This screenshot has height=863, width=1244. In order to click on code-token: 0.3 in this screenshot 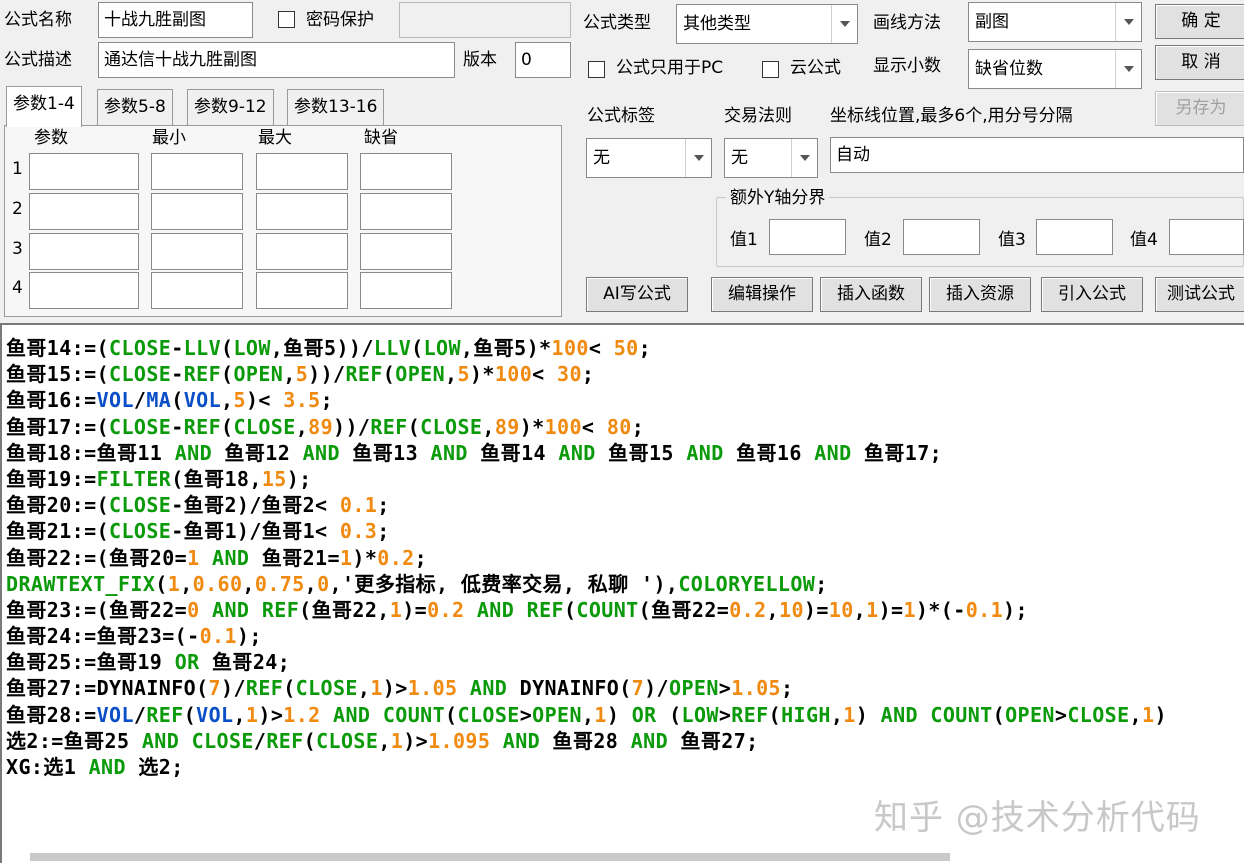, I will do `click(358, 531)`.